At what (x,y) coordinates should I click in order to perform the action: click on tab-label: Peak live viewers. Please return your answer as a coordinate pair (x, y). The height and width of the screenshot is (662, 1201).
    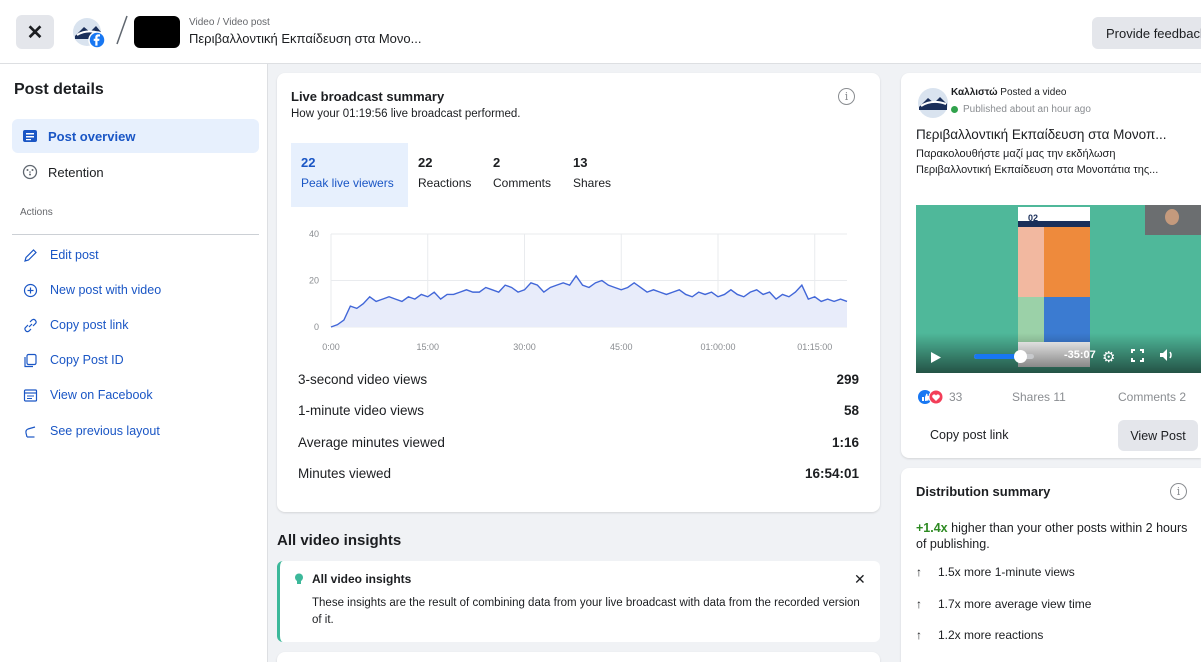
    Looking at the image, I should click on (347, 183).